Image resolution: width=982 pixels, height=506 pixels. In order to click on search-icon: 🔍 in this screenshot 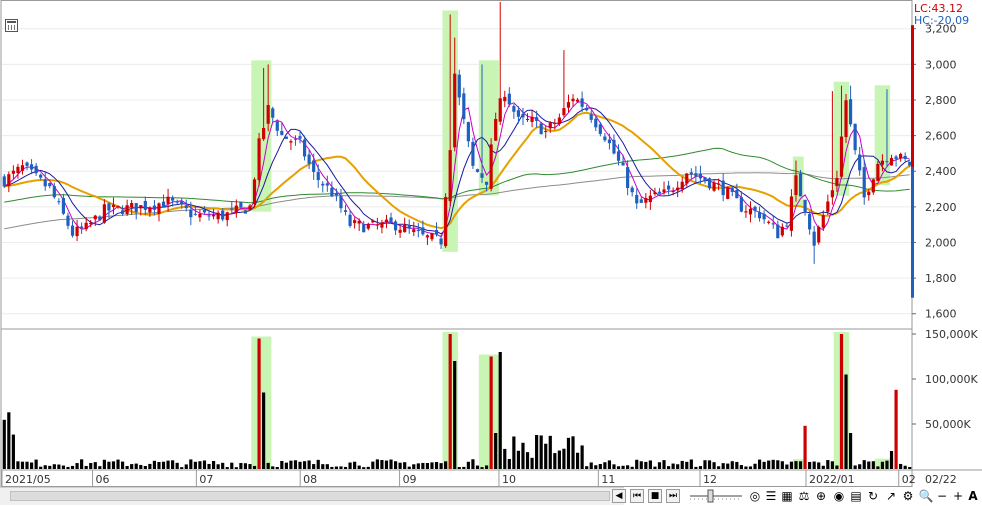, I will do `click(926, 496)`.